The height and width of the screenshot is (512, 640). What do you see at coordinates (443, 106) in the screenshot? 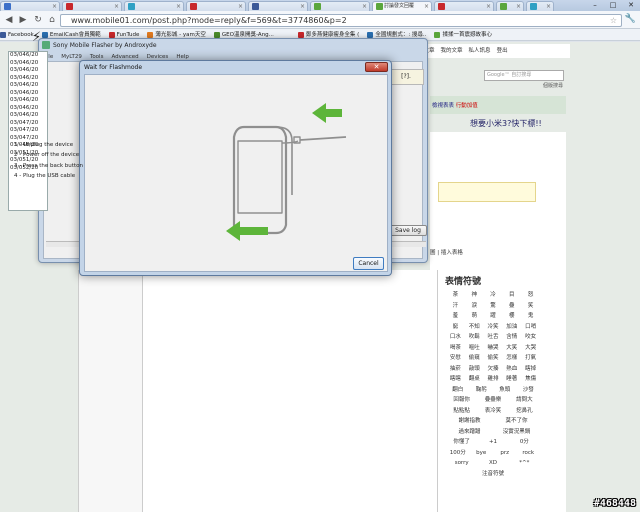
I see `view-table-link: 檢視表表` at bounding box center [443, 106].